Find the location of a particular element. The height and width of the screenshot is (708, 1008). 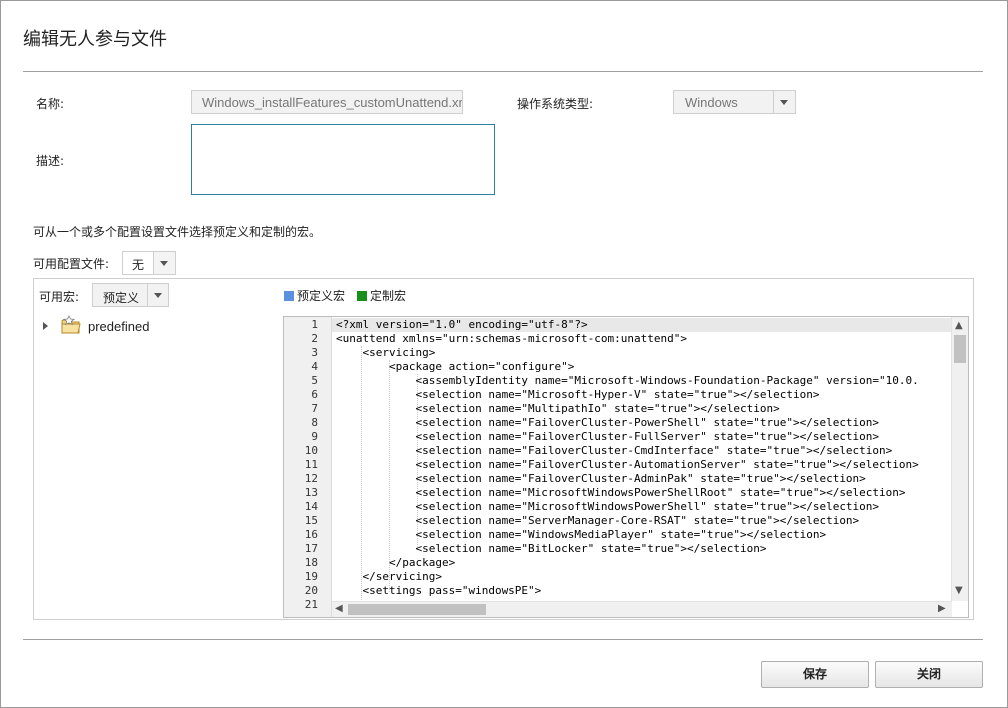

macro-legend: 预定义宏 定制宏 is located at coordinates (345, 295).